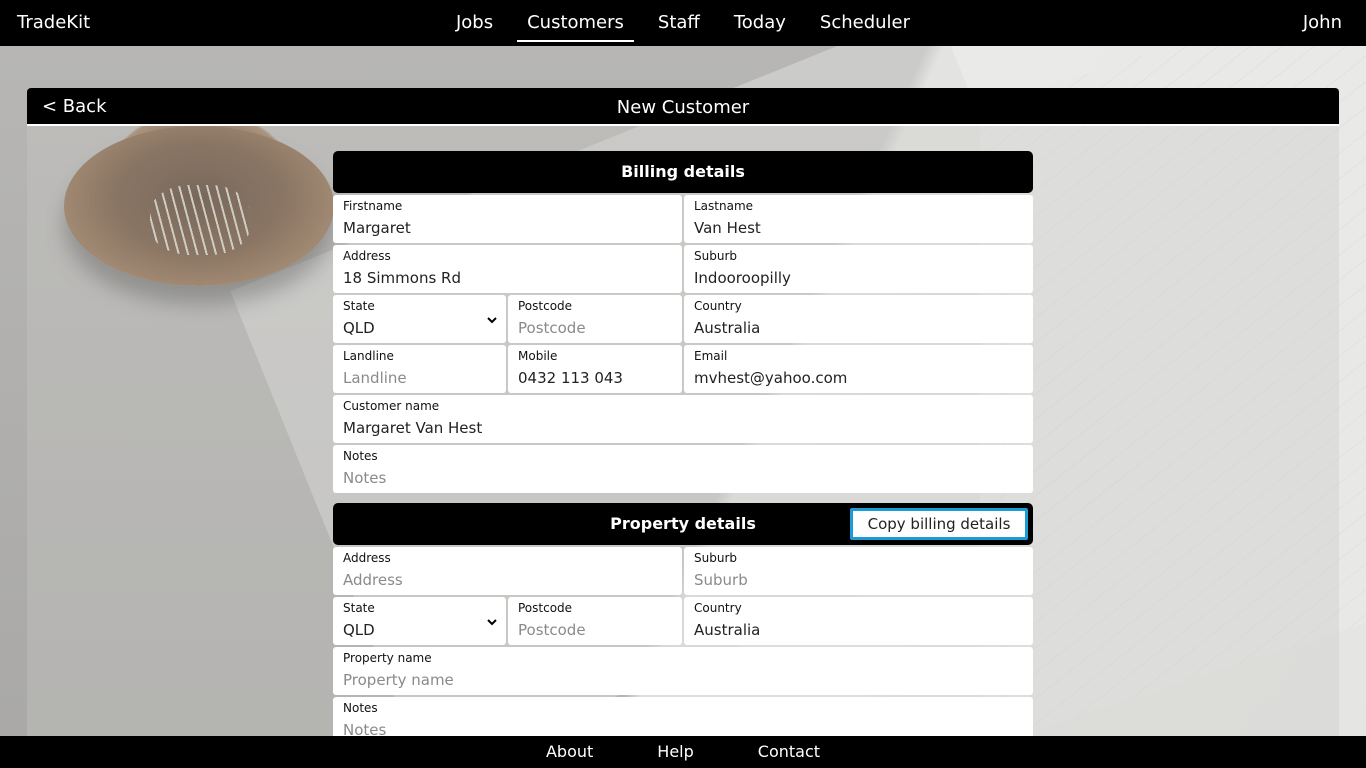  Describe the element at coordinates (53, 22) in the screenshot. I see `brand-logo: TradeKit` at that location.